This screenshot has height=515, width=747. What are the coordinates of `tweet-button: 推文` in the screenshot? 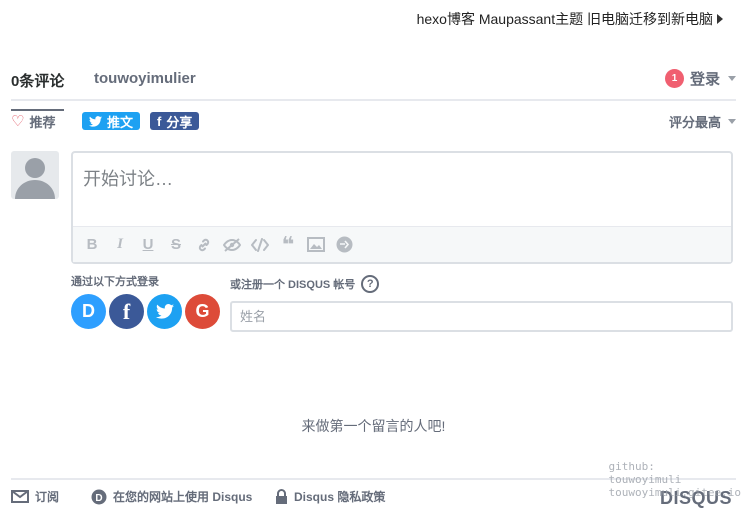 It's located at (111, 121).